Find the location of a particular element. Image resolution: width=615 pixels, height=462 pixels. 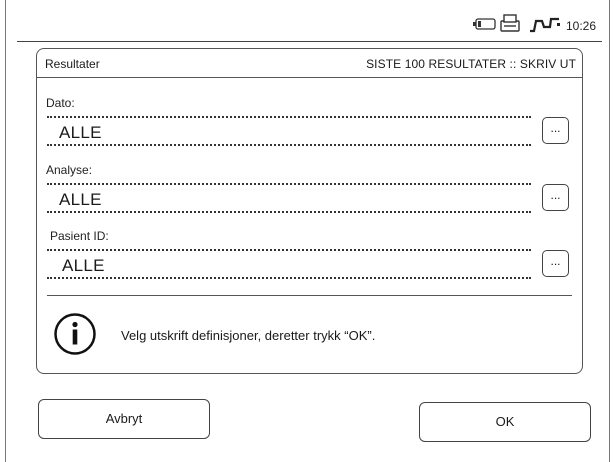

analysis-label: Analyse: is located at coordinates (69, 170).